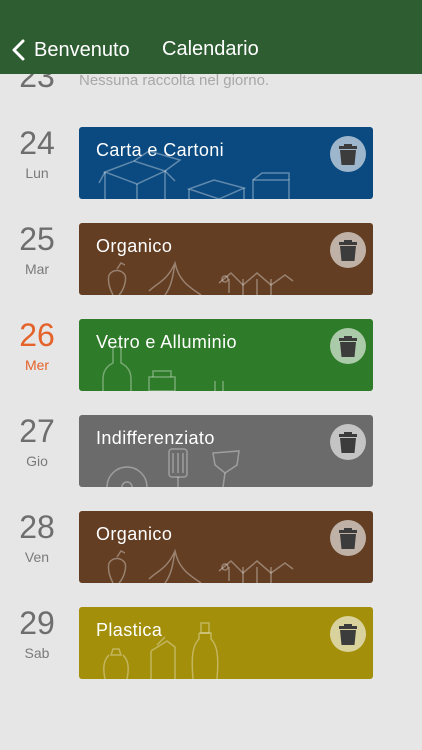  Describe the element at coordinates (82, 49) in the screenshot. I see `back-button-label: Benvenuto` at that location.